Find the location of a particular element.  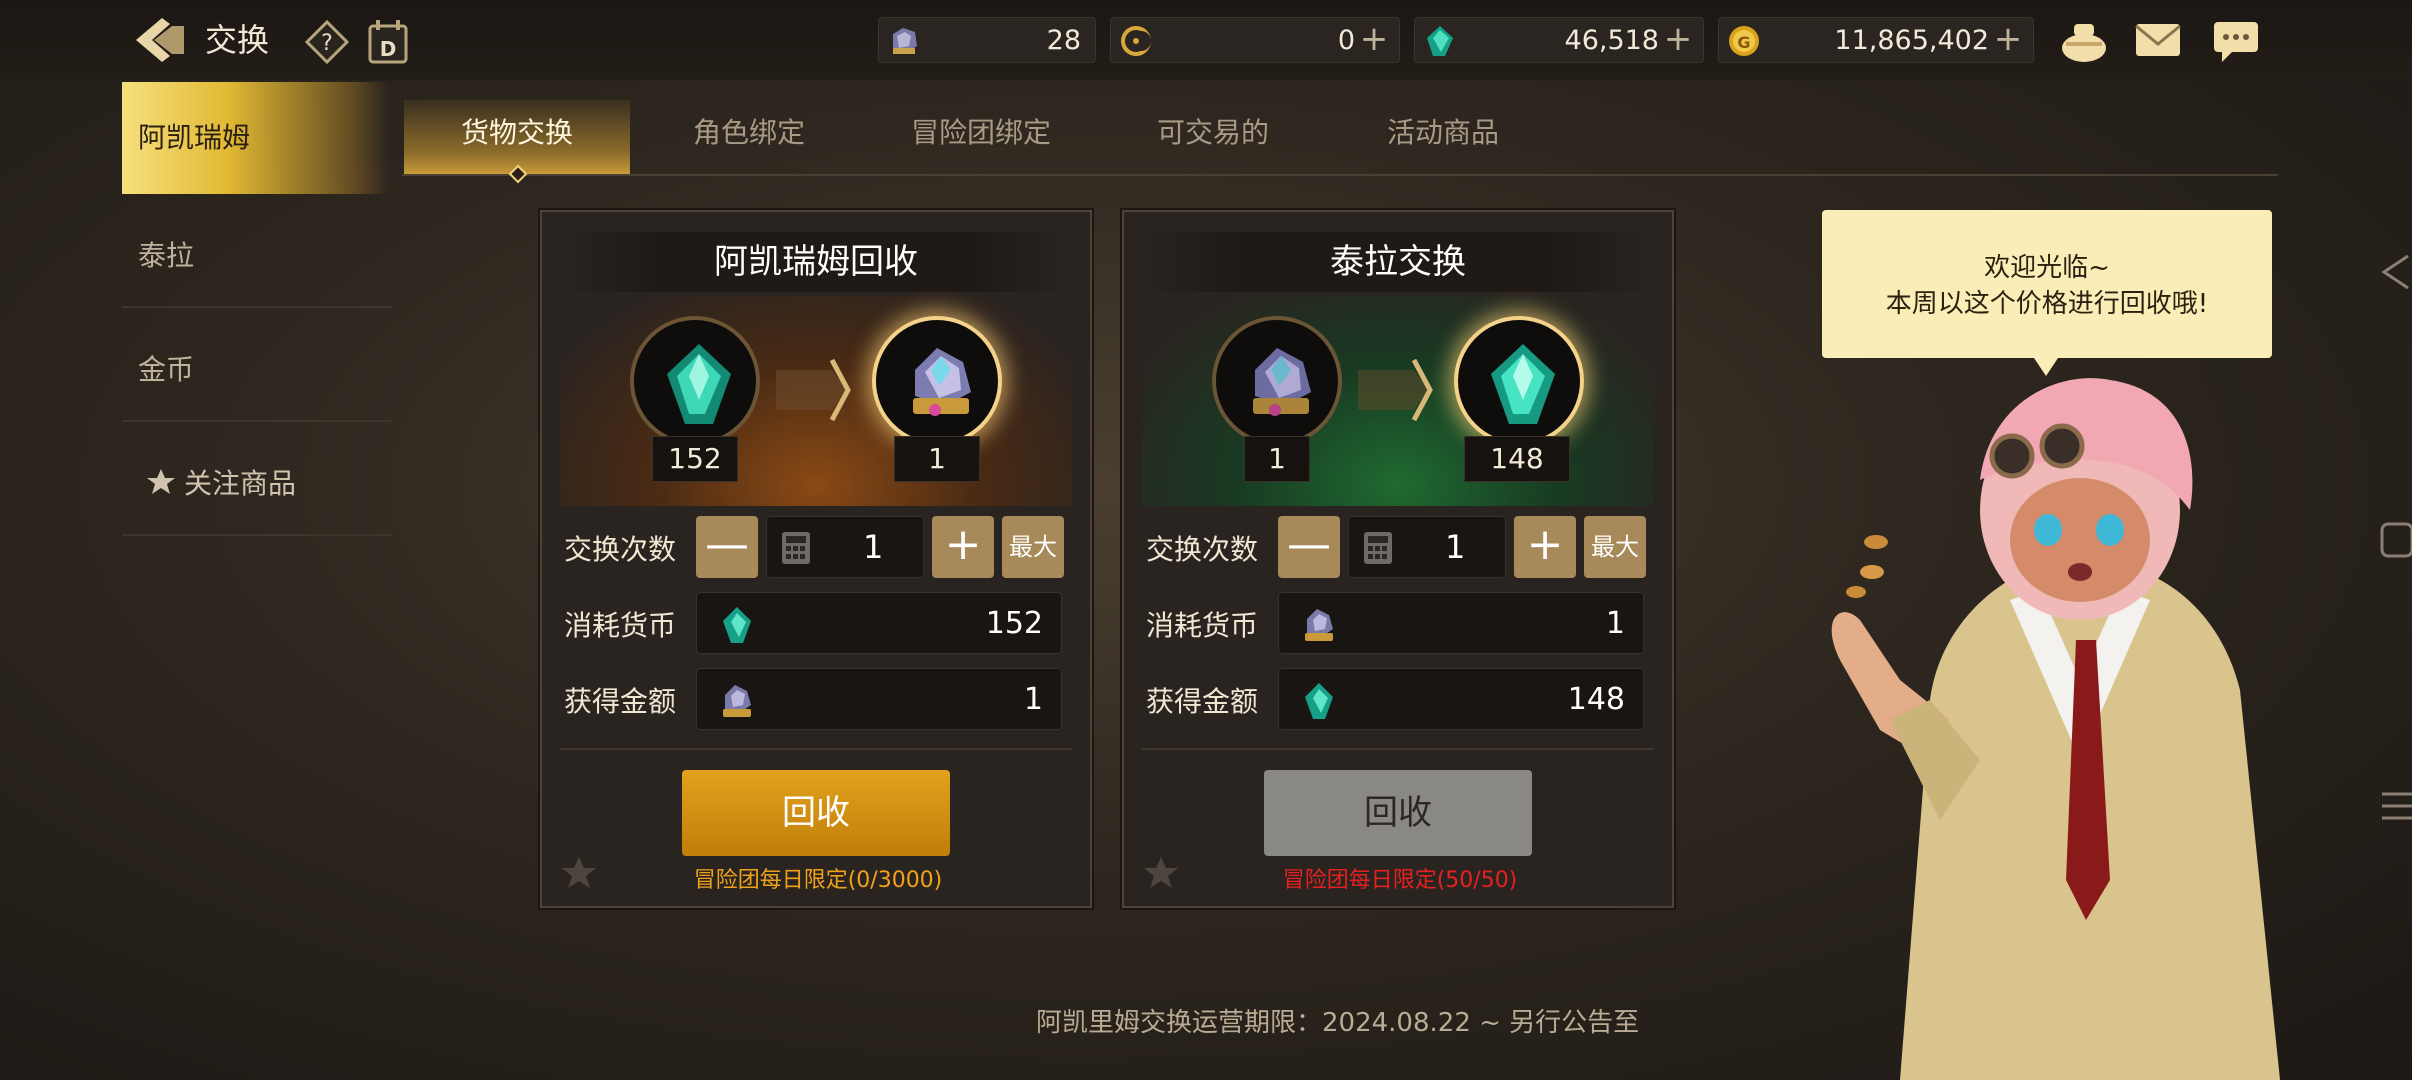

exchange-visual: 1 148 is located at coordinates (1398, 401).